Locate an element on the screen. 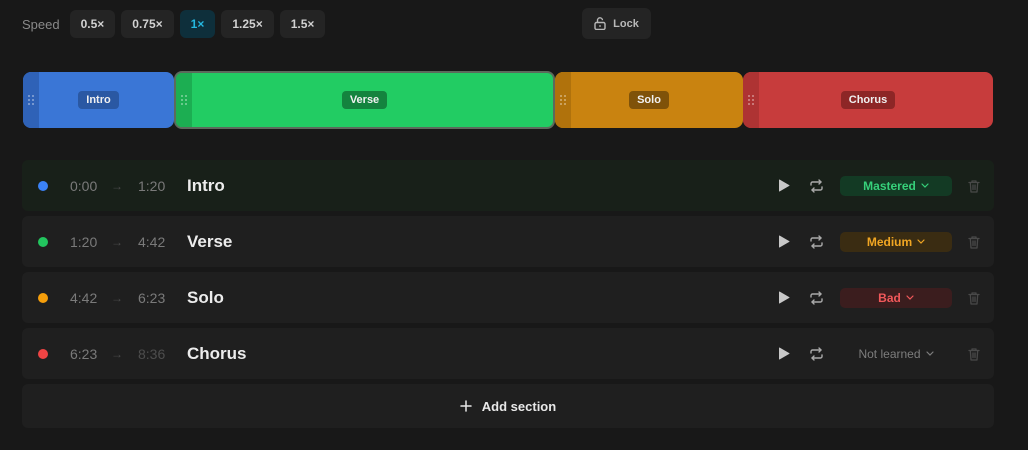  section-actions: Not learned is located at coordinates (879, 353).